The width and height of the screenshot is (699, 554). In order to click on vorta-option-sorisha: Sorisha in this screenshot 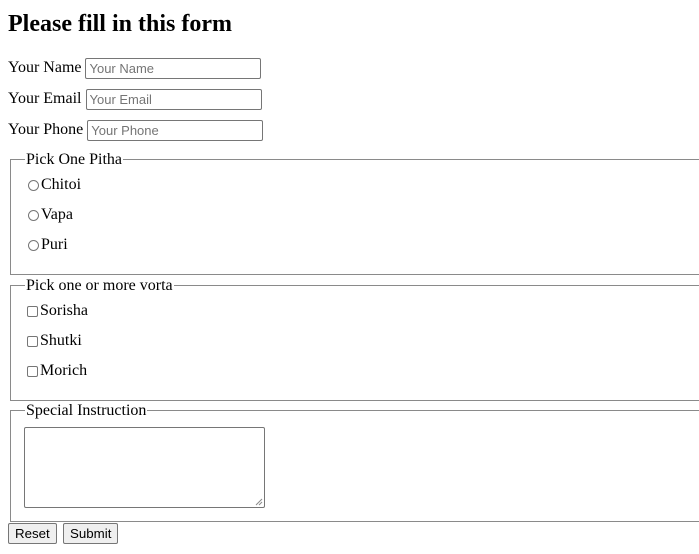, I will do `click(57, 311)`.